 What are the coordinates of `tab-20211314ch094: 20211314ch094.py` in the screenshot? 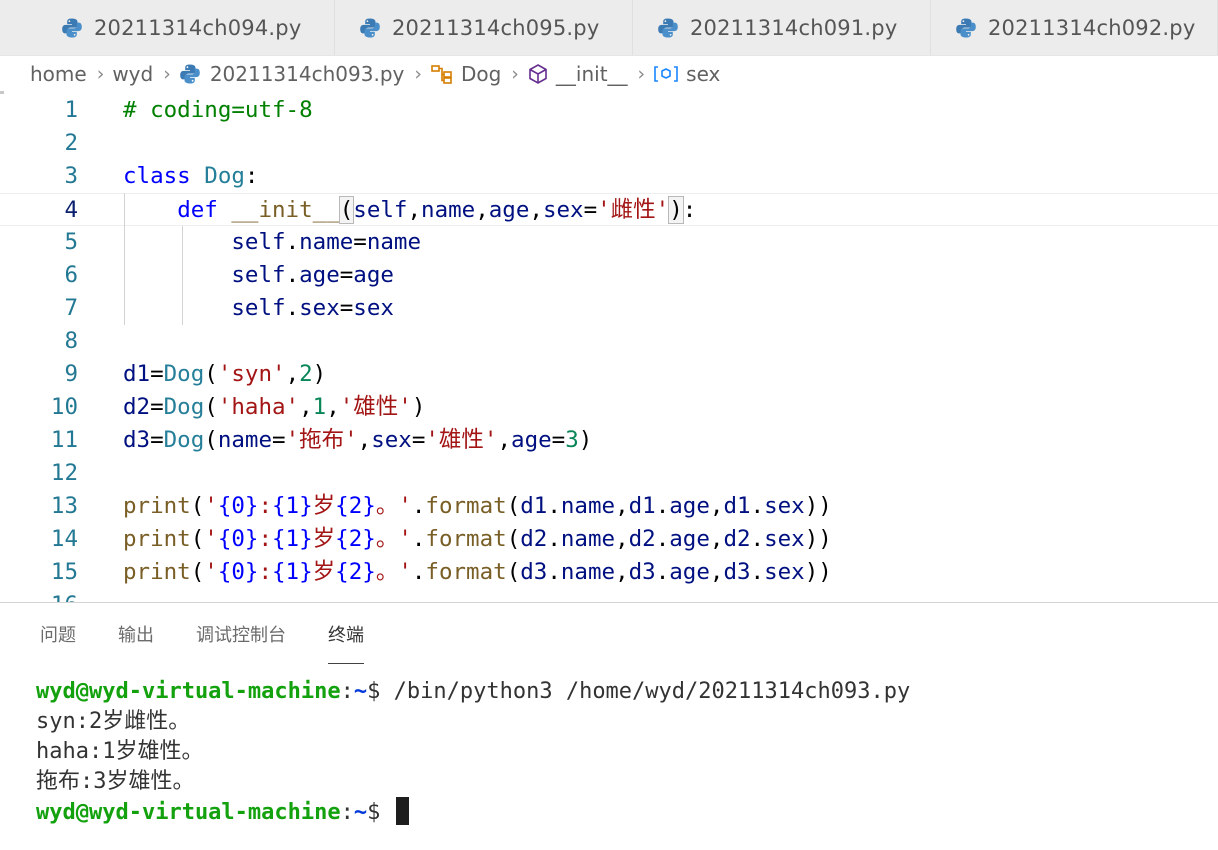 It's located at (186, 27).